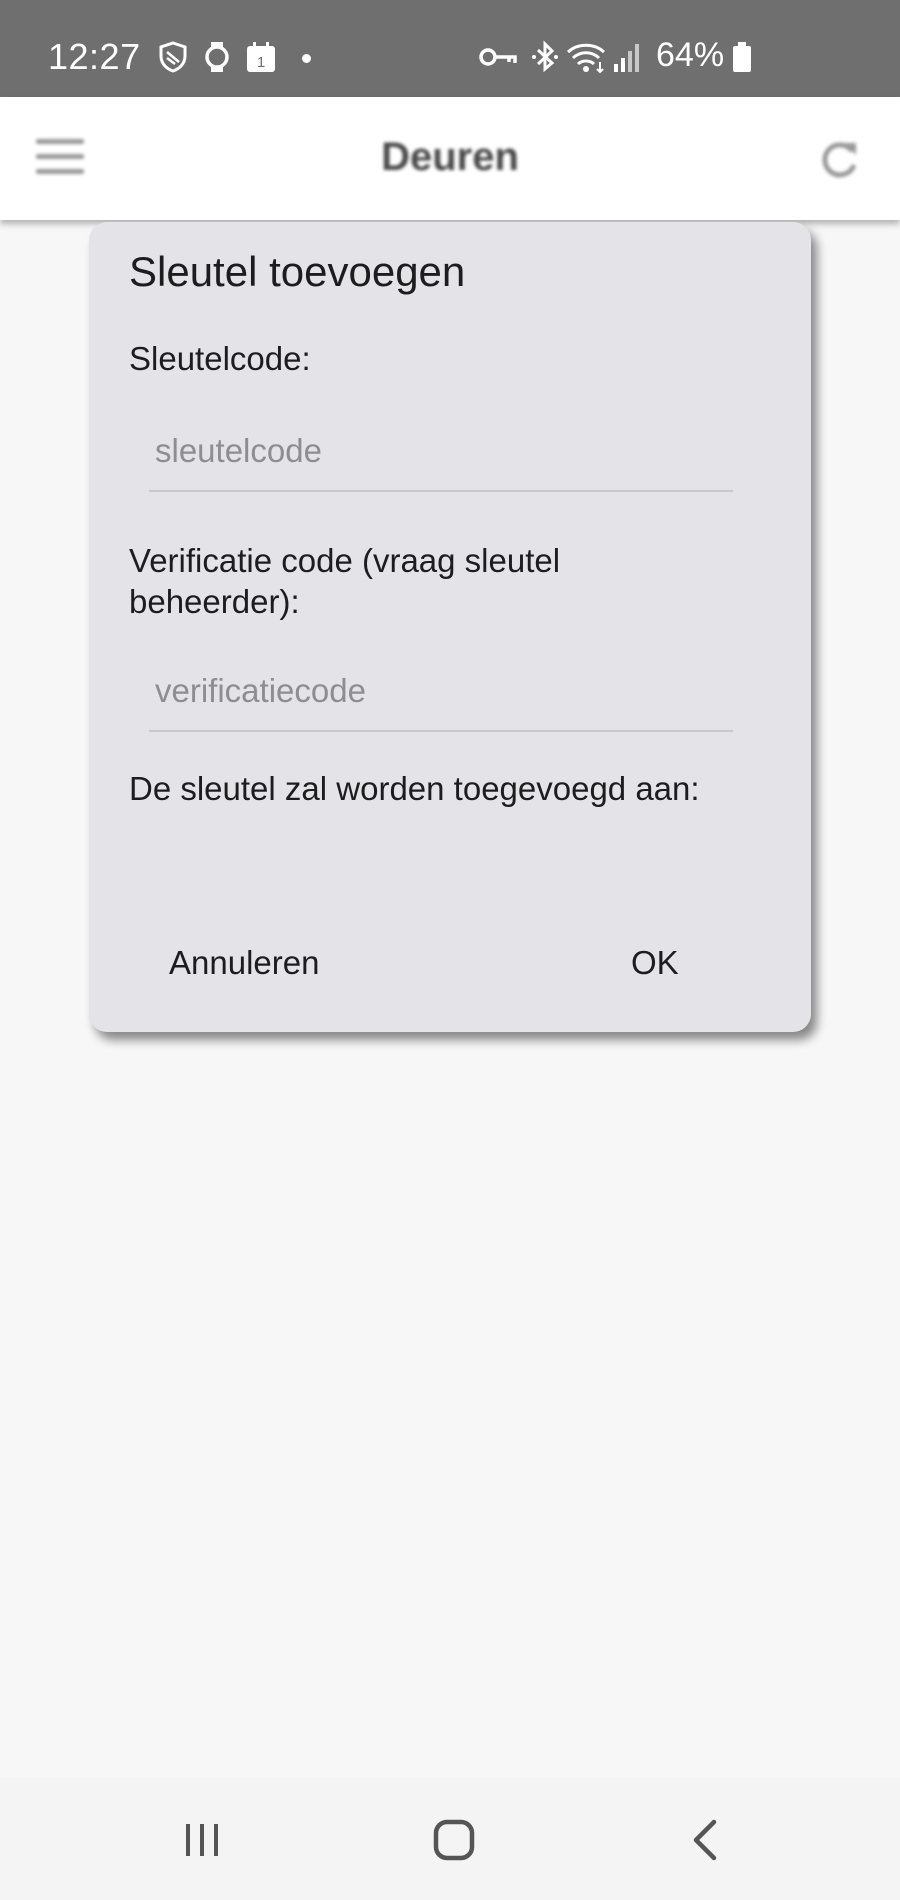  Describe the element at coordinates (706, 1840) in the screenshot. I see `back-icon` at that location.